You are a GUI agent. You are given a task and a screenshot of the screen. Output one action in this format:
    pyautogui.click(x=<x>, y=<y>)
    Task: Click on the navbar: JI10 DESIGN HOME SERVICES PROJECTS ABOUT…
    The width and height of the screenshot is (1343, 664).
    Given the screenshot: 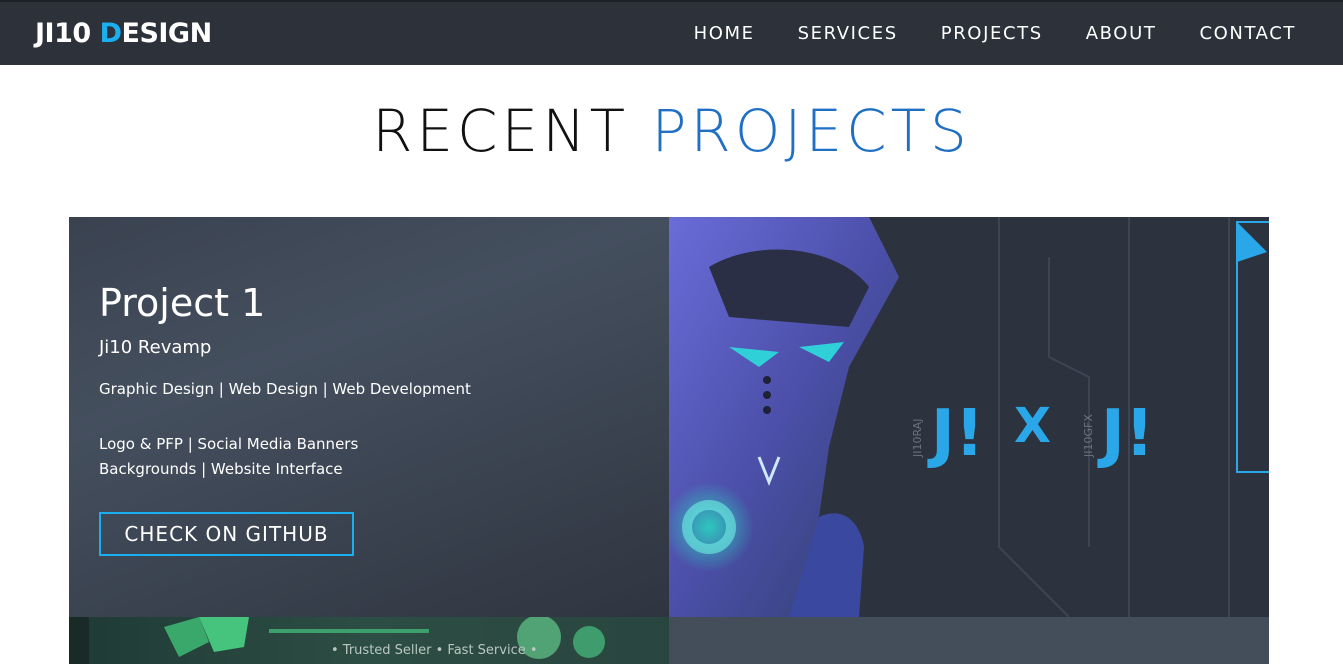 What is the action you would take?
    pyautogui.click(x=671, y=32)
    